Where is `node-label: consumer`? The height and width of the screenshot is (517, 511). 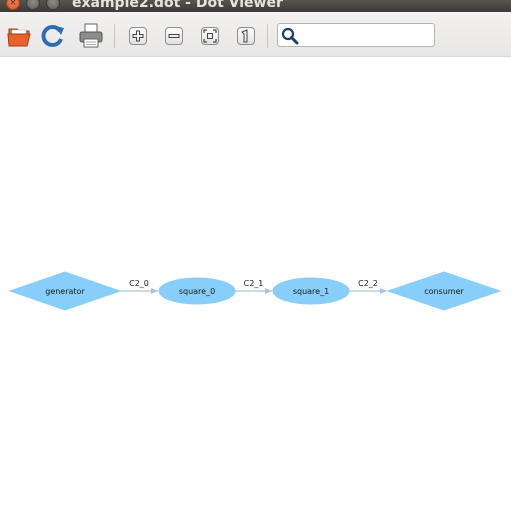 node-label: consumer is located at coordinates (444, 291).